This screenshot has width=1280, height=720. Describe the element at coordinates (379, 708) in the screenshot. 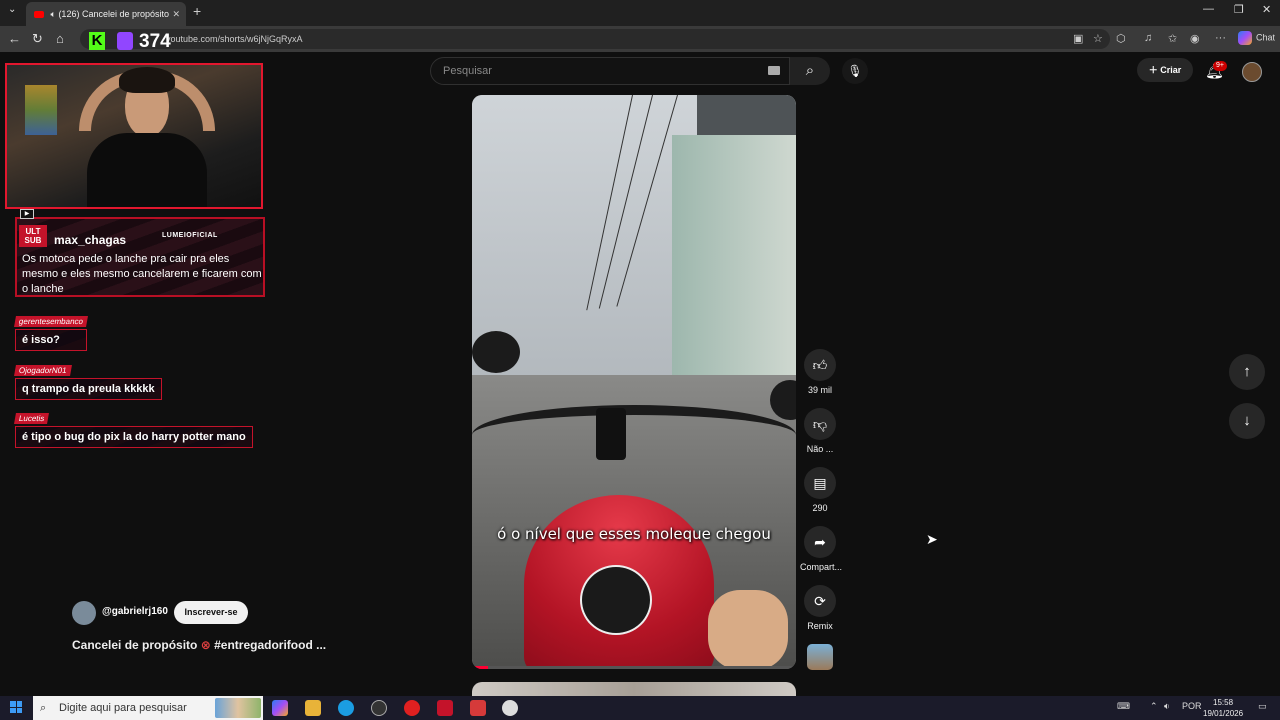

I see `obs-icon` at that location.